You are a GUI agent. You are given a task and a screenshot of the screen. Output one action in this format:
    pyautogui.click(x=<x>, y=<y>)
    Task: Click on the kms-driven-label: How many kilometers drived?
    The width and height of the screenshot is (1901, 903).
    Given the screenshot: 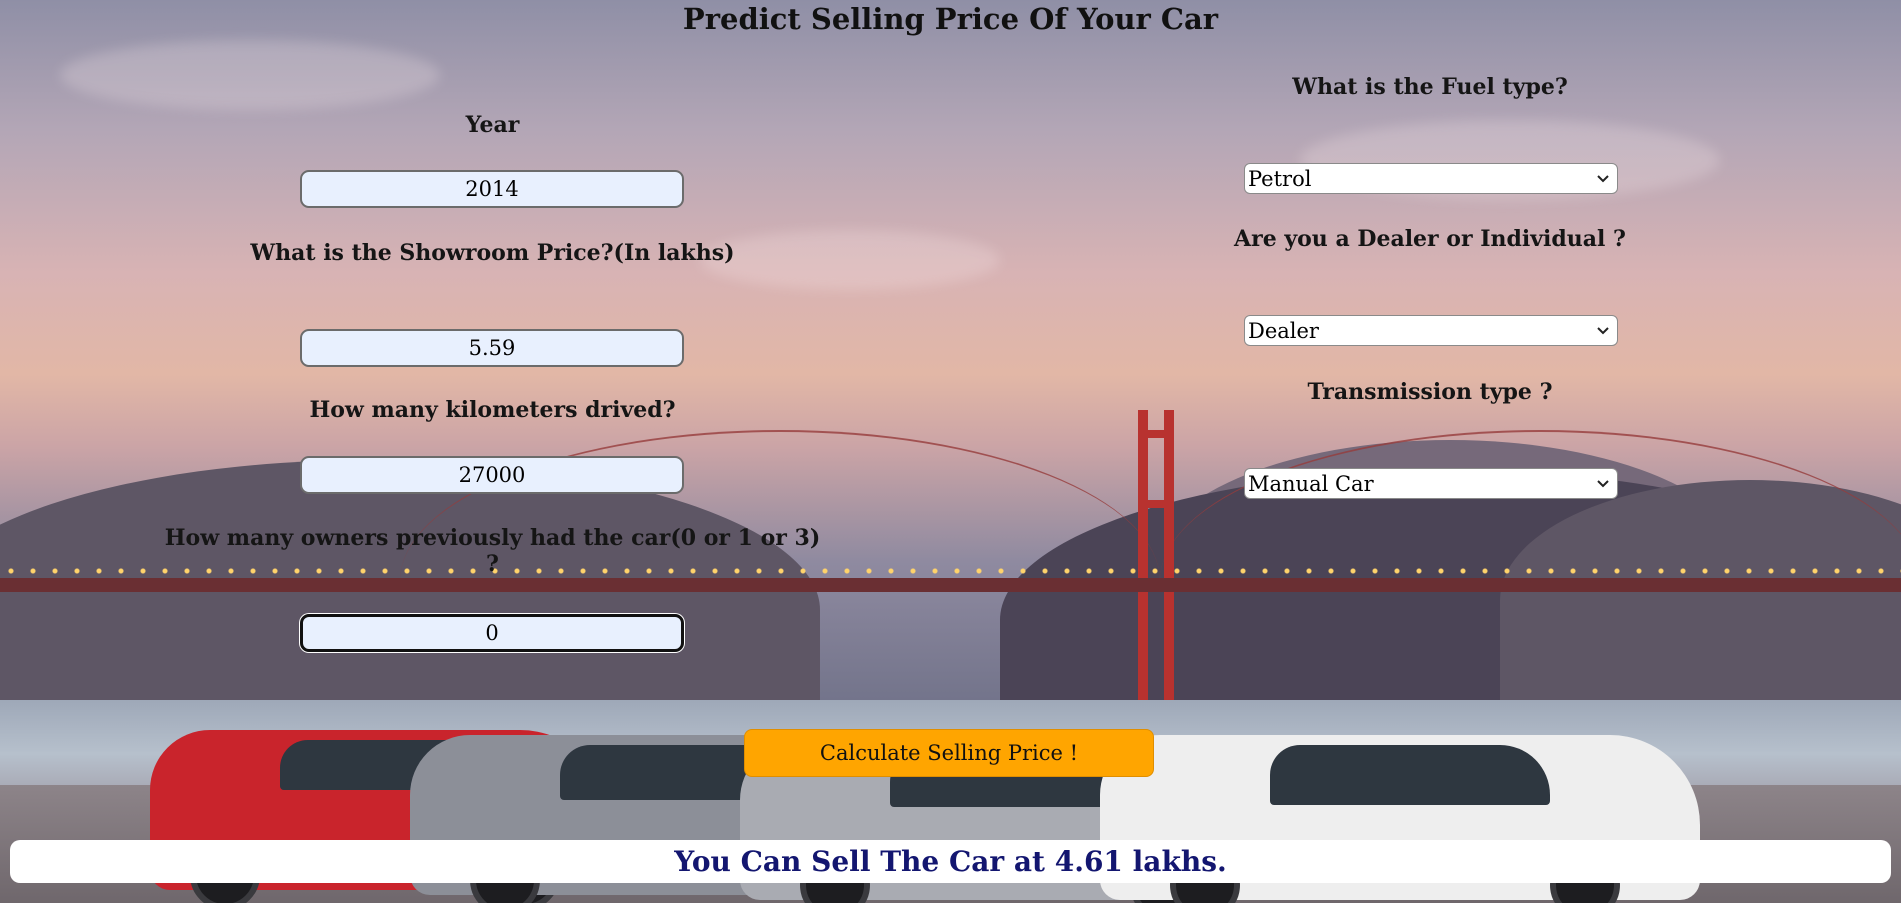 What is the action you would take?
    pyautogui.click(x=492, y=410)
    